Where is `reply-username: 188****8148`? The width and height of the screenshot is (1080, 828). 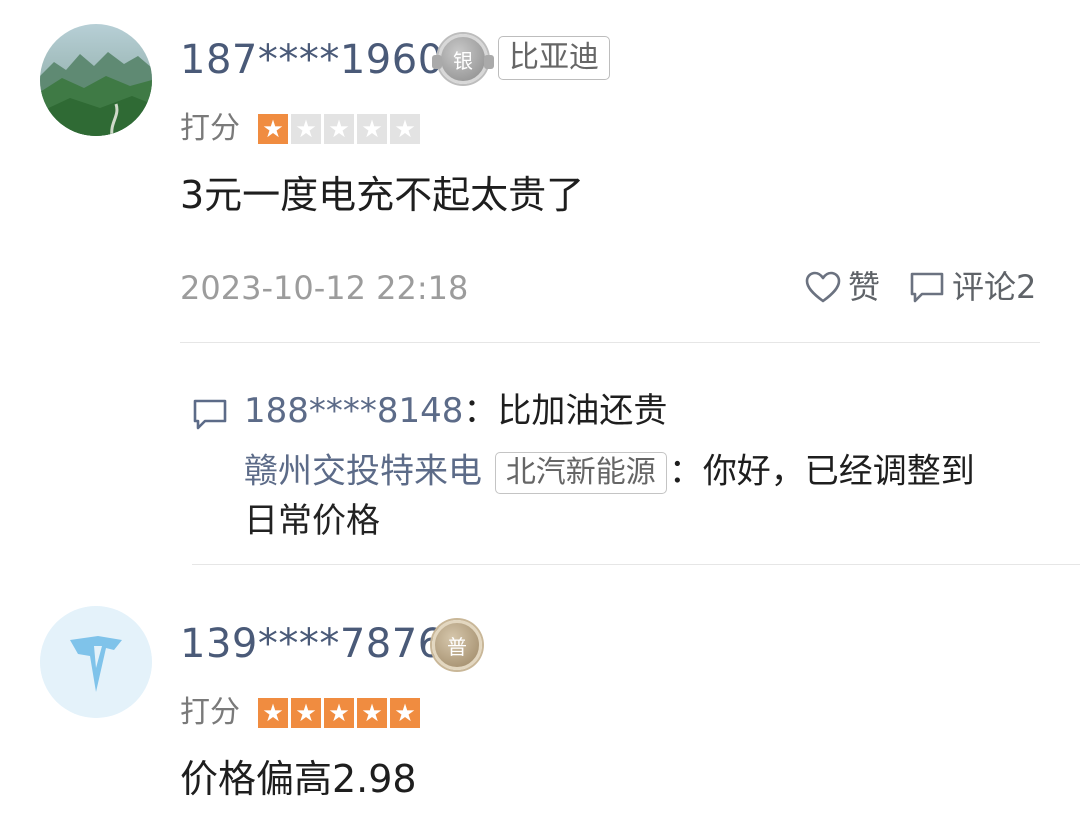 reply-username: 188****8148 is located at coordinates (353, 411).